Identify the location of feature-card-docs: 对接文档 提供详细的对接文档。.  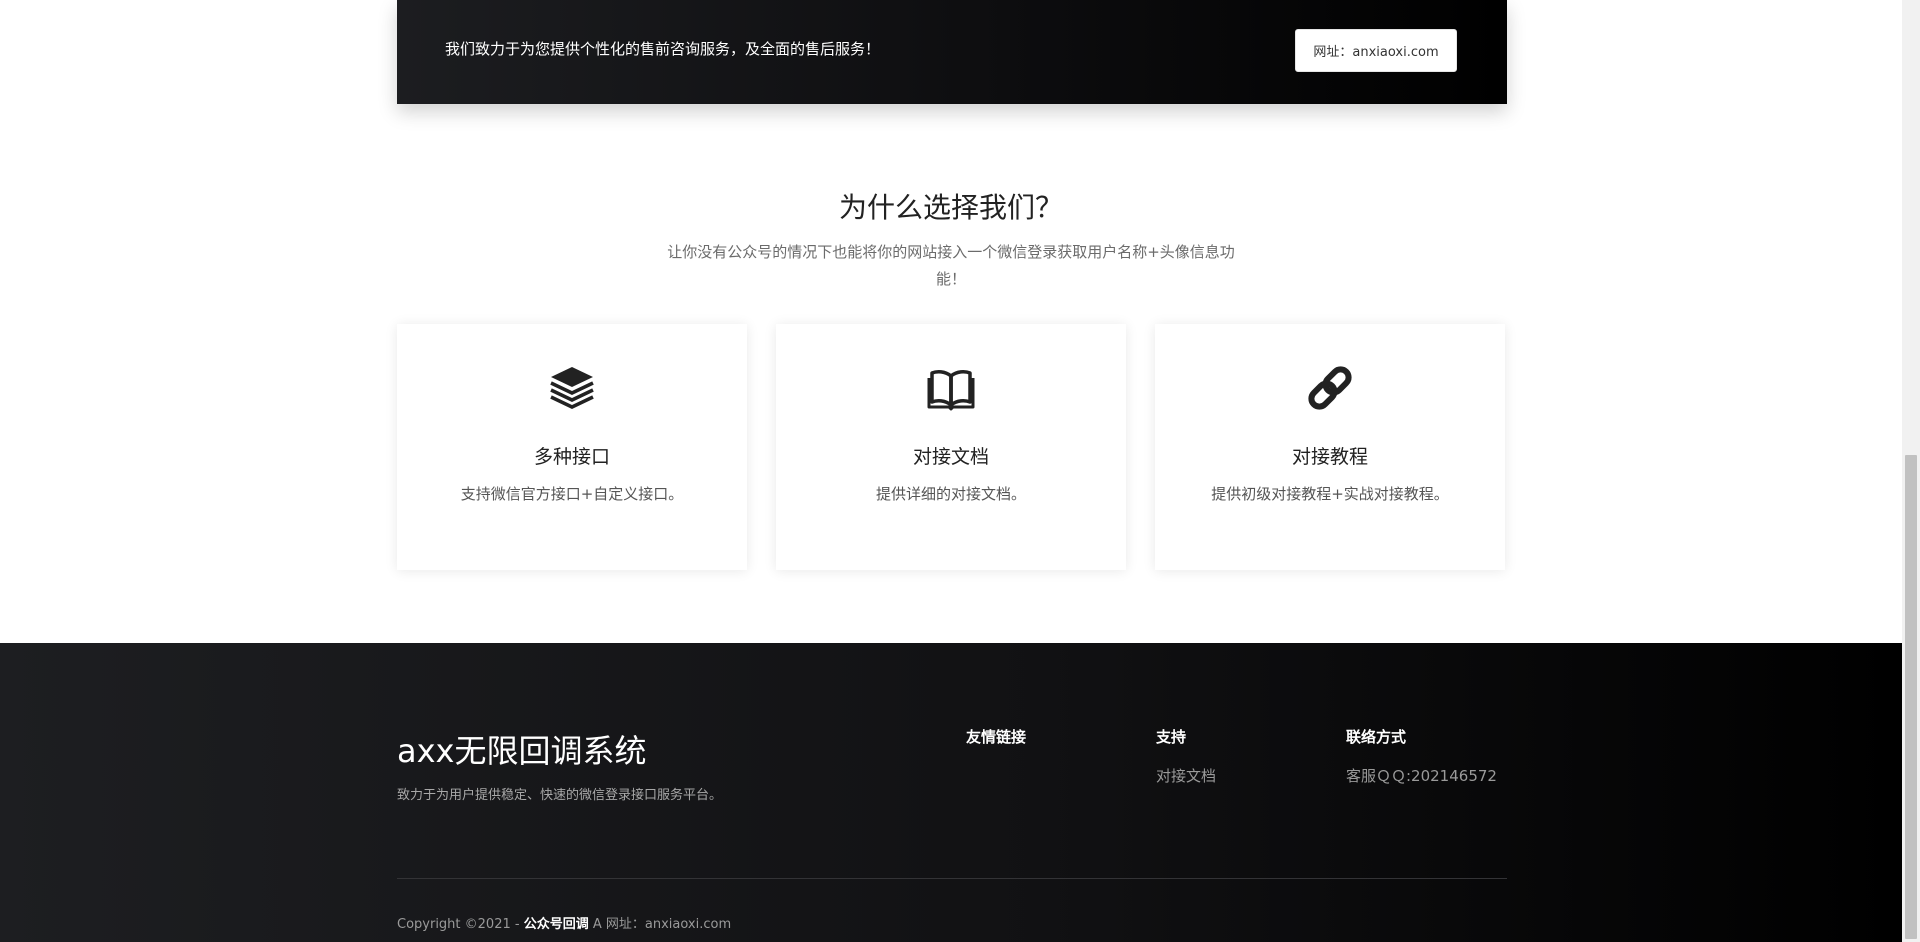
(951, 447).